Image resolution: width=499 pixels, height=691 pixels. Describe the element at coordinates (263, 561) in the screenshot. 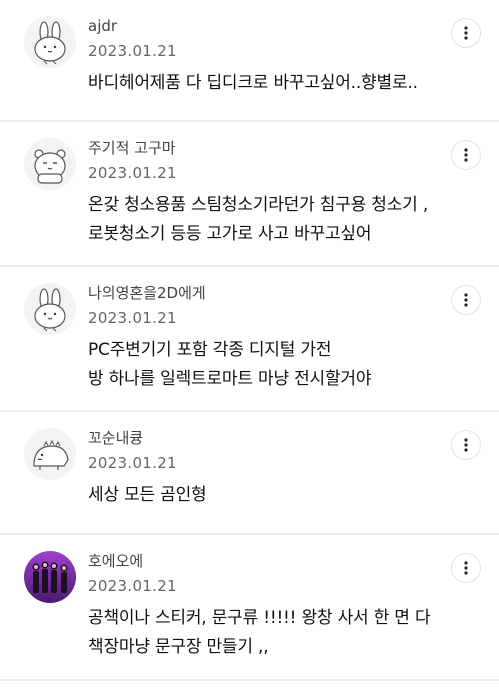

I see `comment-username: 호에오에` at that location.